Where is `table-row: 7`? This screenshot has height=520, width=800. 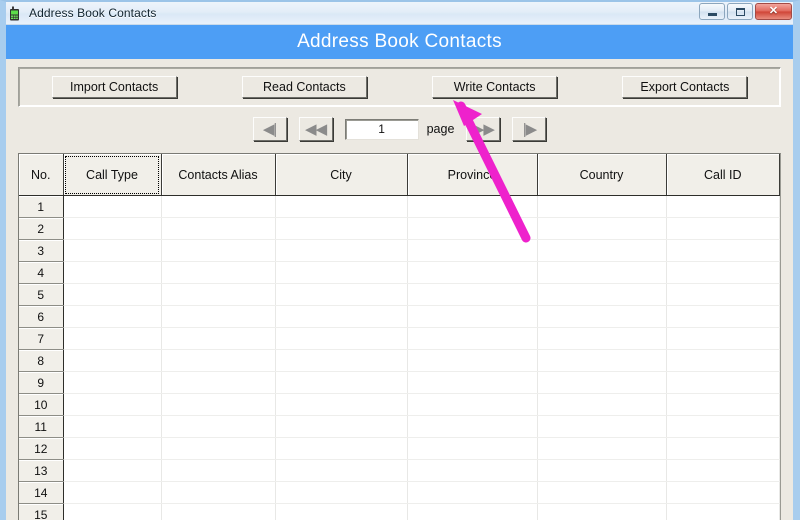
table-row: 7 is located at coordinates (399, 338).